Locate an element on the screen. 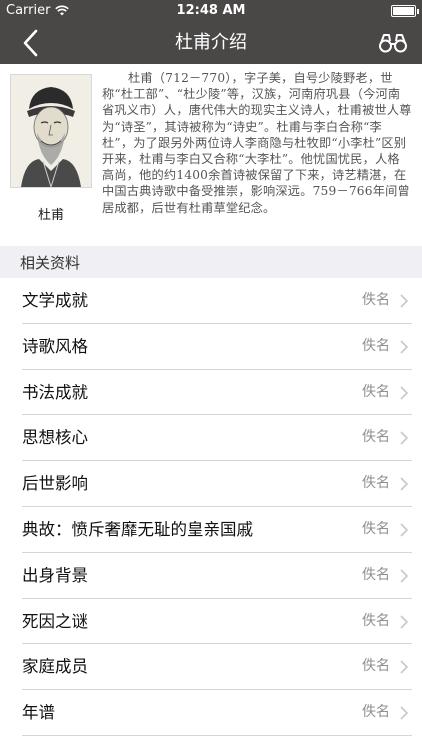 This screenshot has width=422, height=750. list-item: 诗歌风格 佚名 is located at coordinates (211, 347).